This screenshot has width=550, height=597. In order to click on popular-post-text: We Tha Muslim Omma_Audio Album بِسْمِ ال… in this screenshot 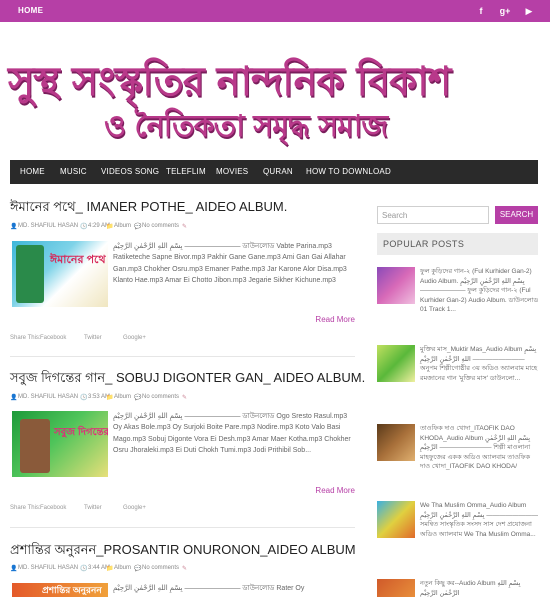, I will do `click(479, 520)`.